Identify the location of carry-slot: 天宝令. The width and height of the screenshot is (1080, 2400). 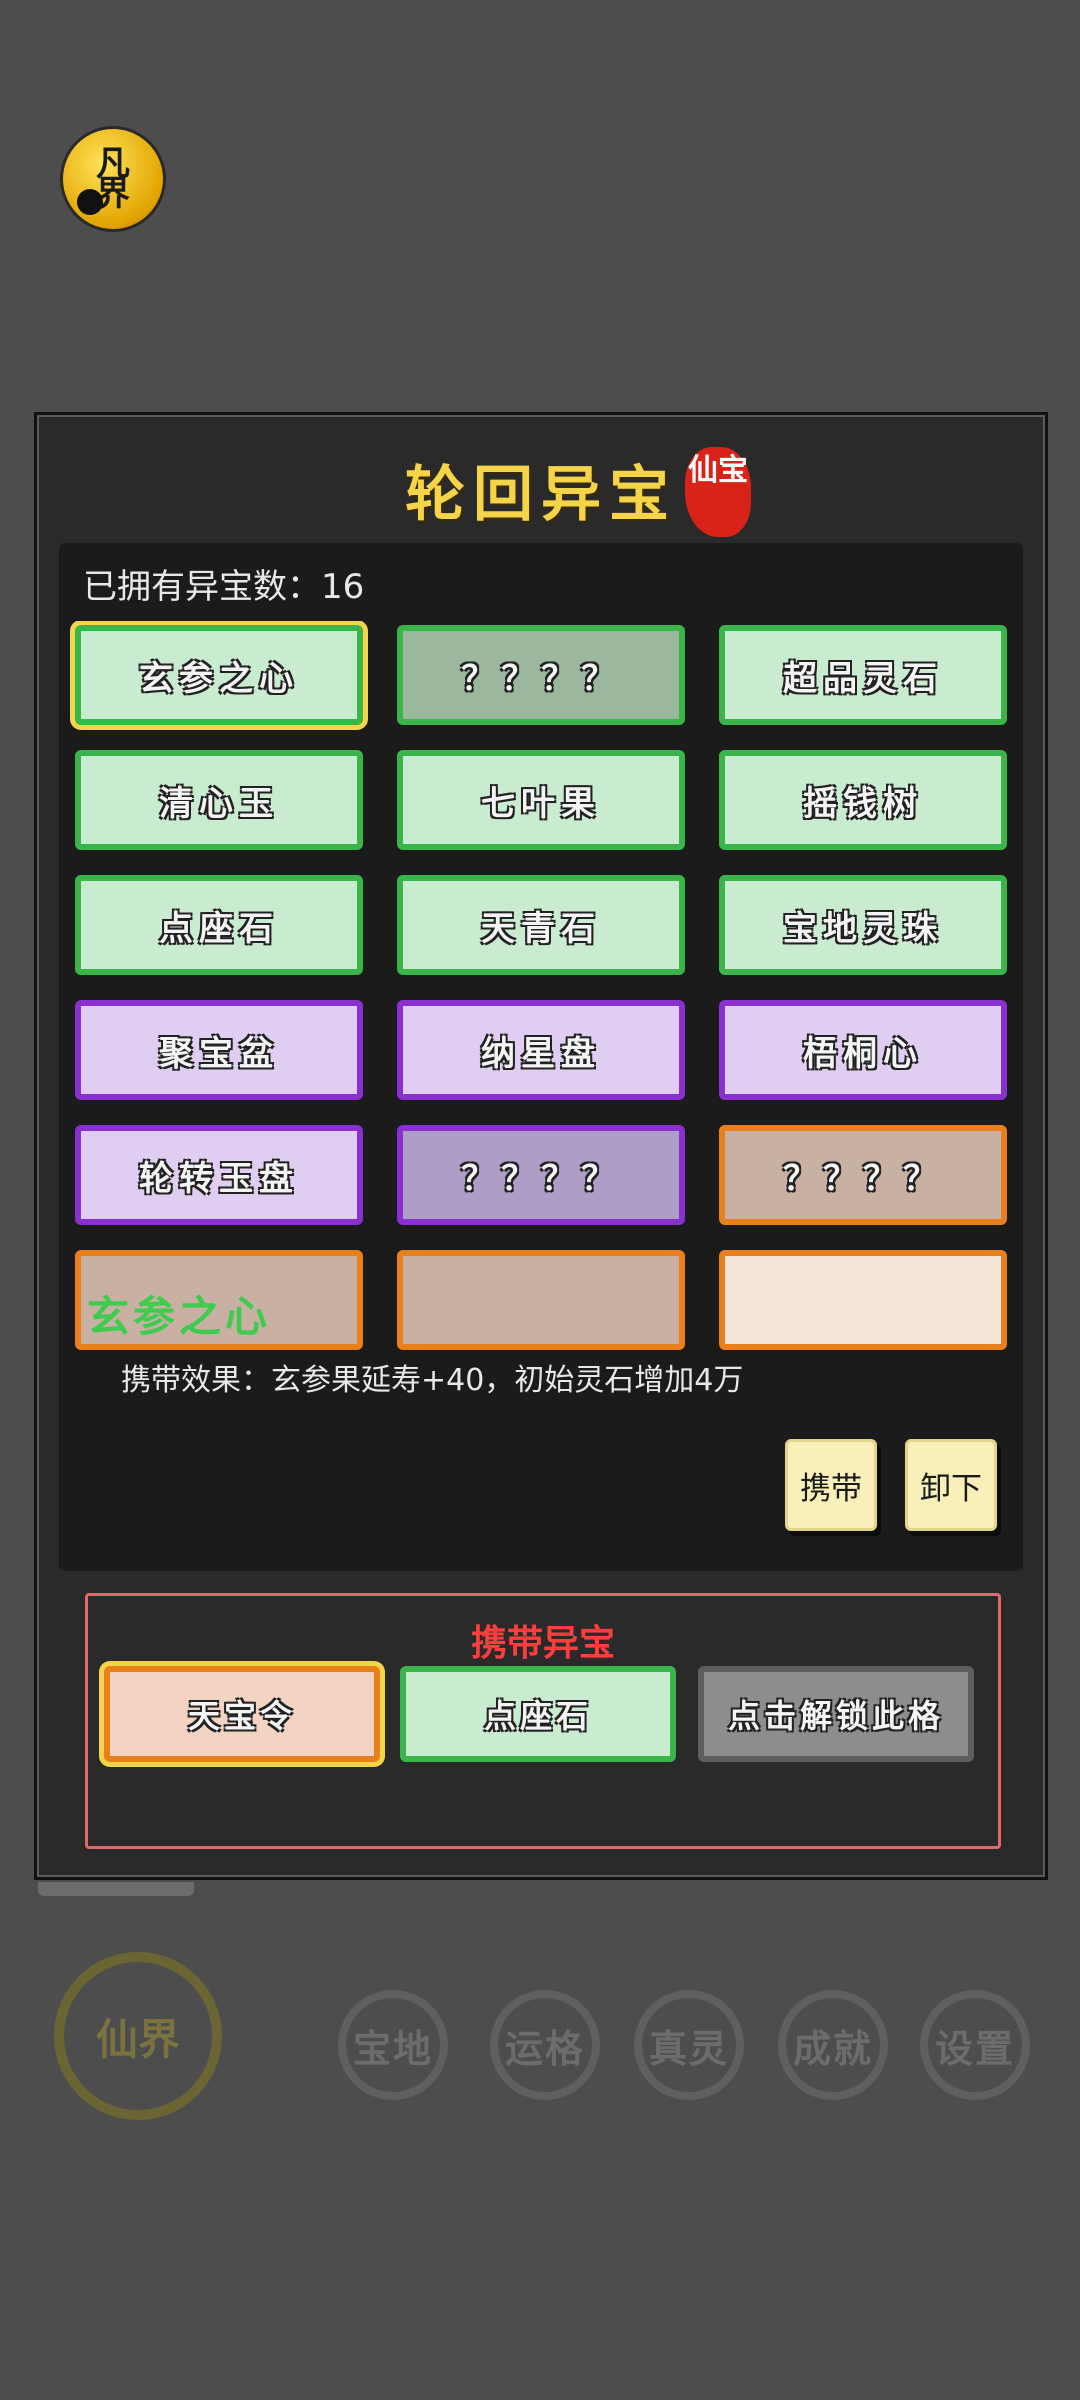
(242, 1714).